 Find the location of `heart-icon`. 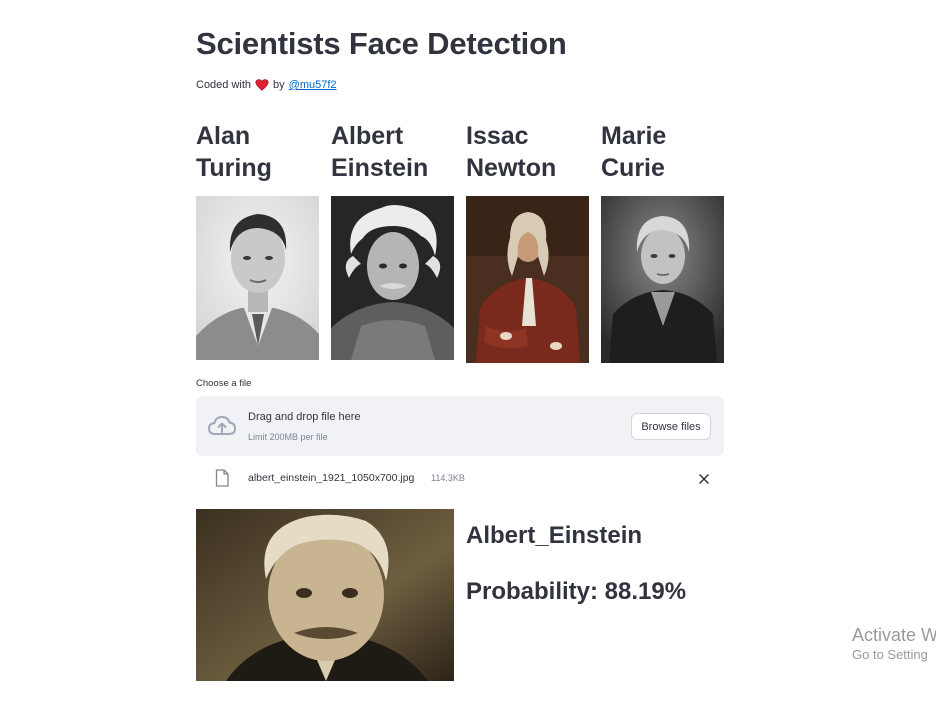

heart-icon is located at coordinates (262, 85).